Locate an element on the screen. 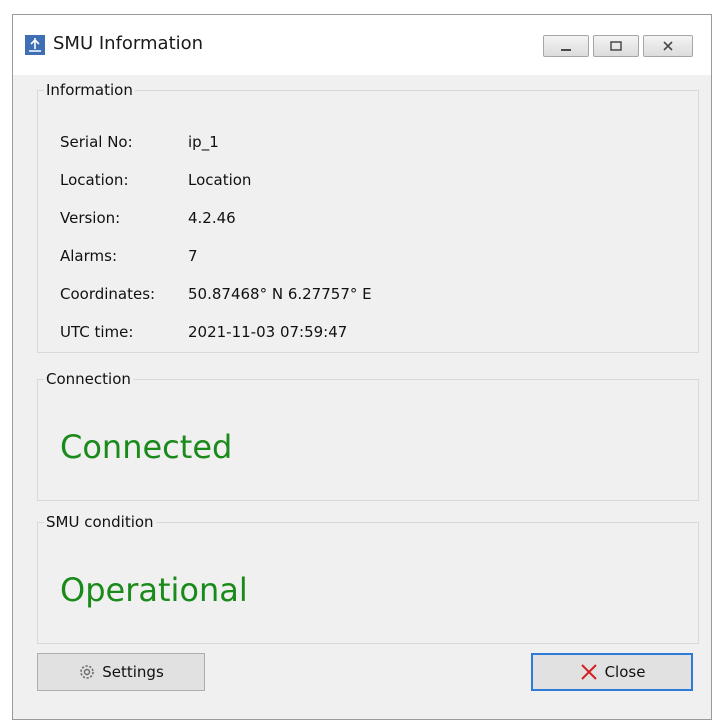  coordinates-value: 50.87468° N 6.27757° E is located at coordinates (280, 294).